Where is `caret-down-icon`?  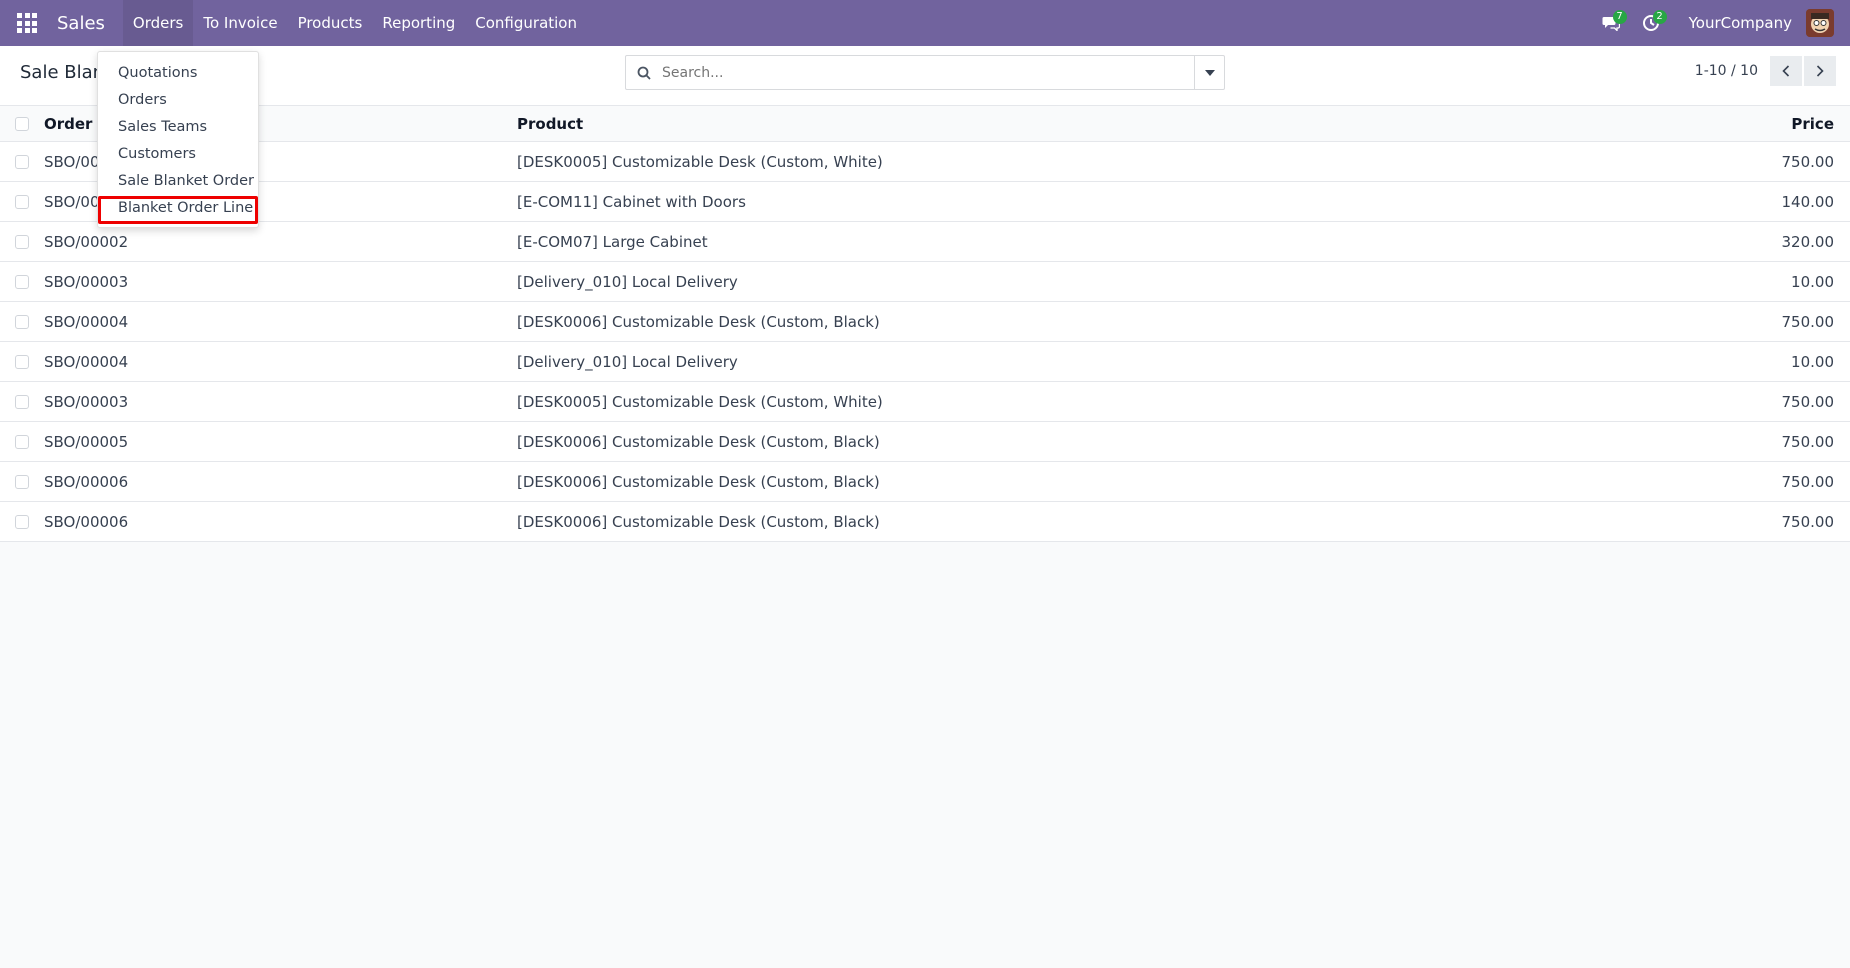
caret-down-icon is located at coordinates (1209, 72).